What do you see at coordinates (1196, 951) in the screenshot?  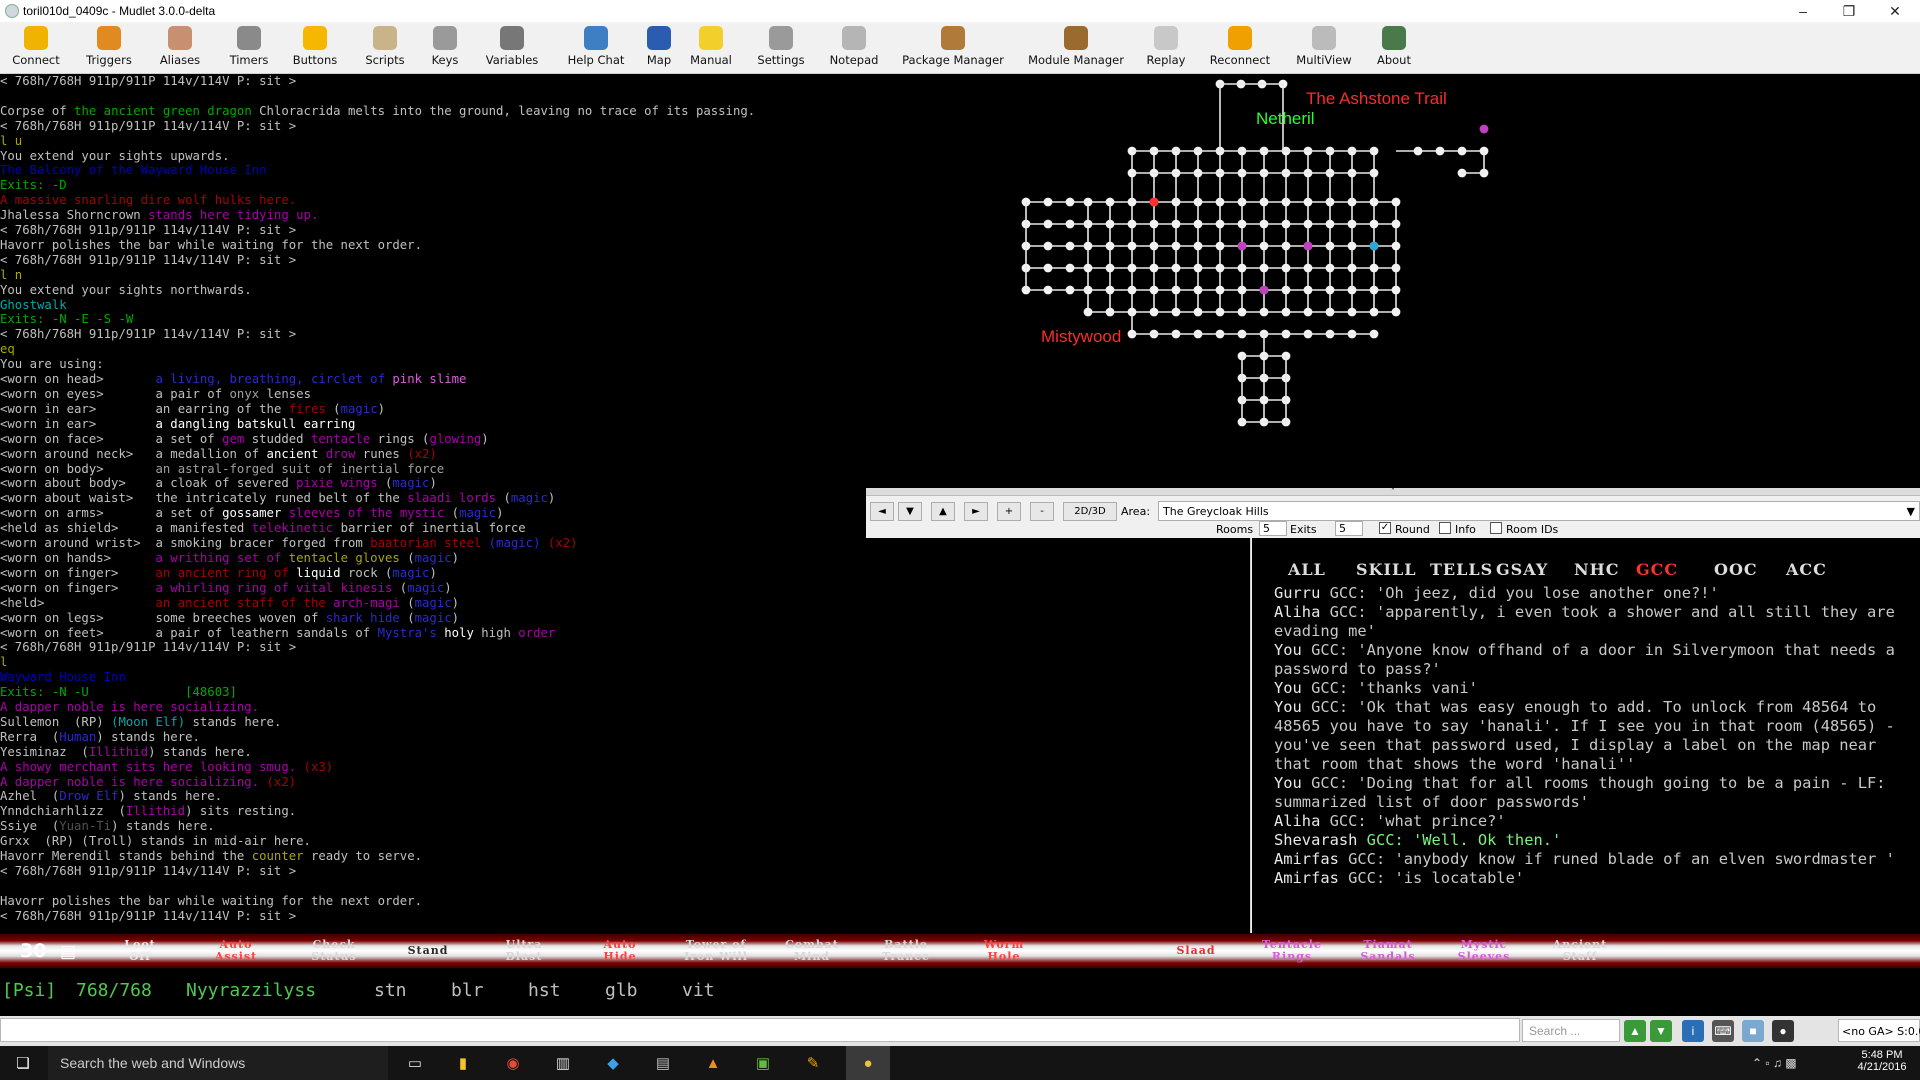 I see `macro-button-slaad: Slaad` at bounding box center [1196, 951].